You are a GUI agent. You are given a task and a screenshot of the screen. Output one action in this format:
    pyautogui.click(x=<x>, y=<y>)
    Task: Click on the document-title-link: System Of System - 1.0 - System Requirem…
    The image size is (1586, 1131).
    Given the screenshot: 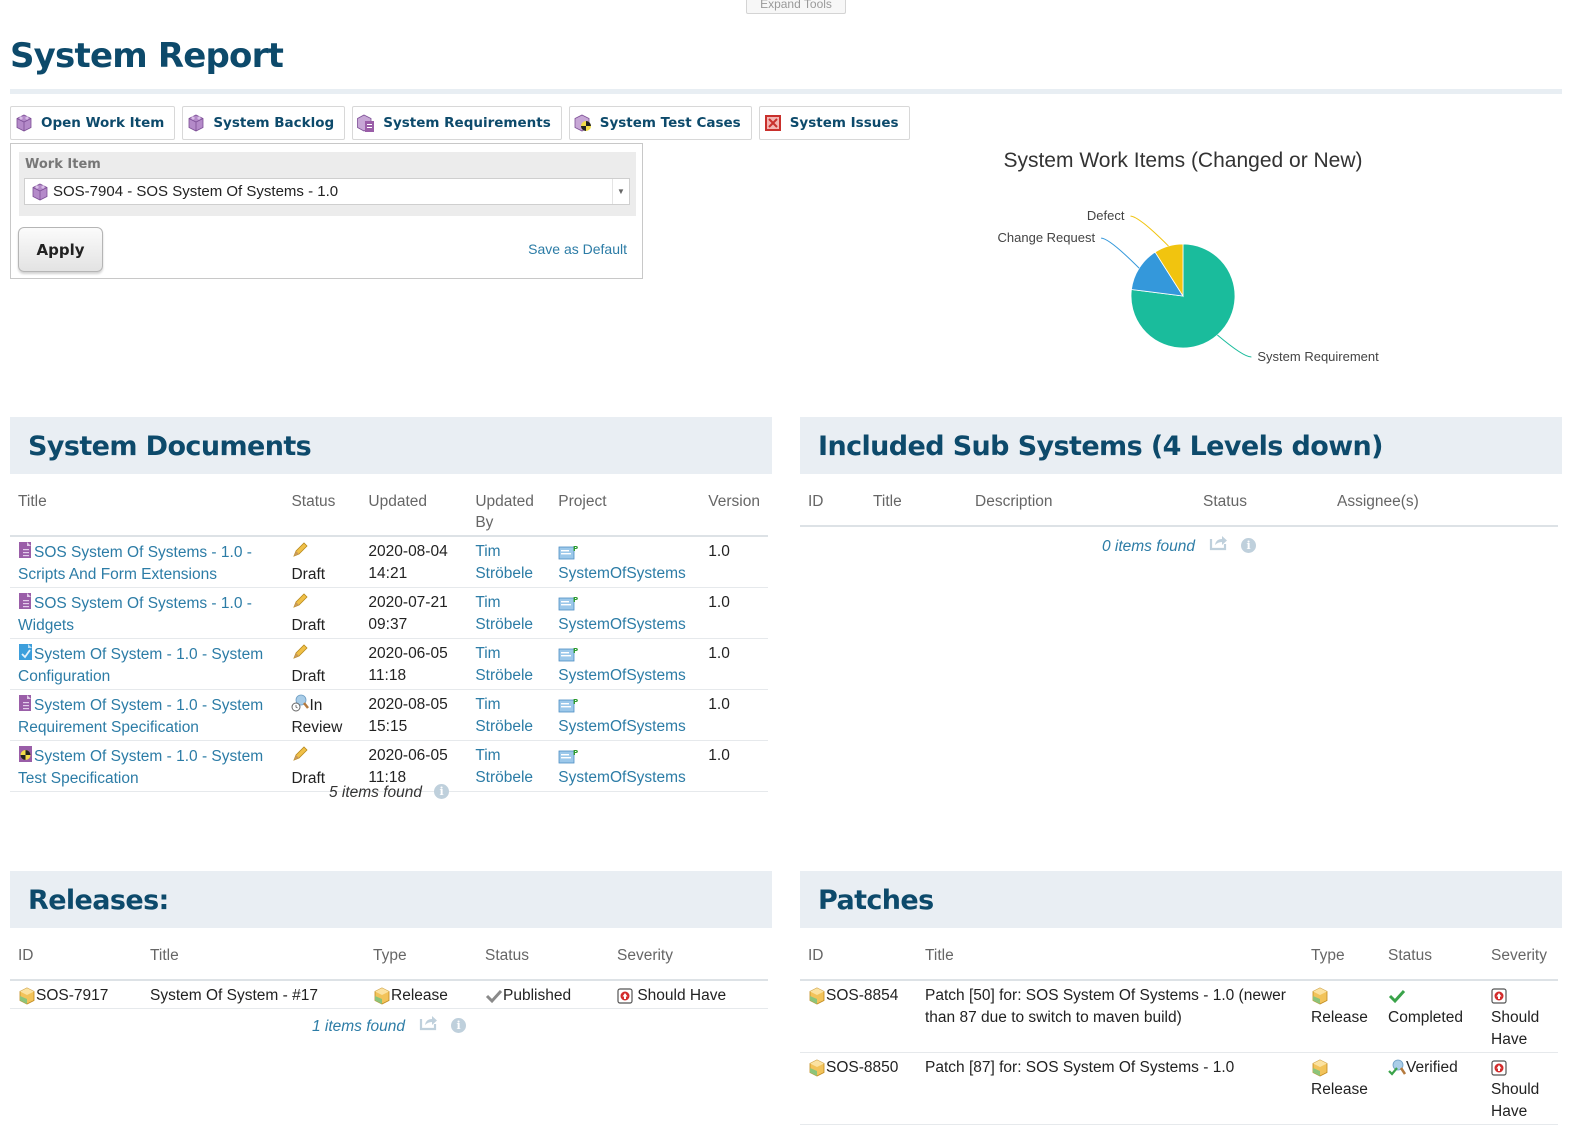 What is the action you would take?
    pyautogui.click(x=140, y=716)
    